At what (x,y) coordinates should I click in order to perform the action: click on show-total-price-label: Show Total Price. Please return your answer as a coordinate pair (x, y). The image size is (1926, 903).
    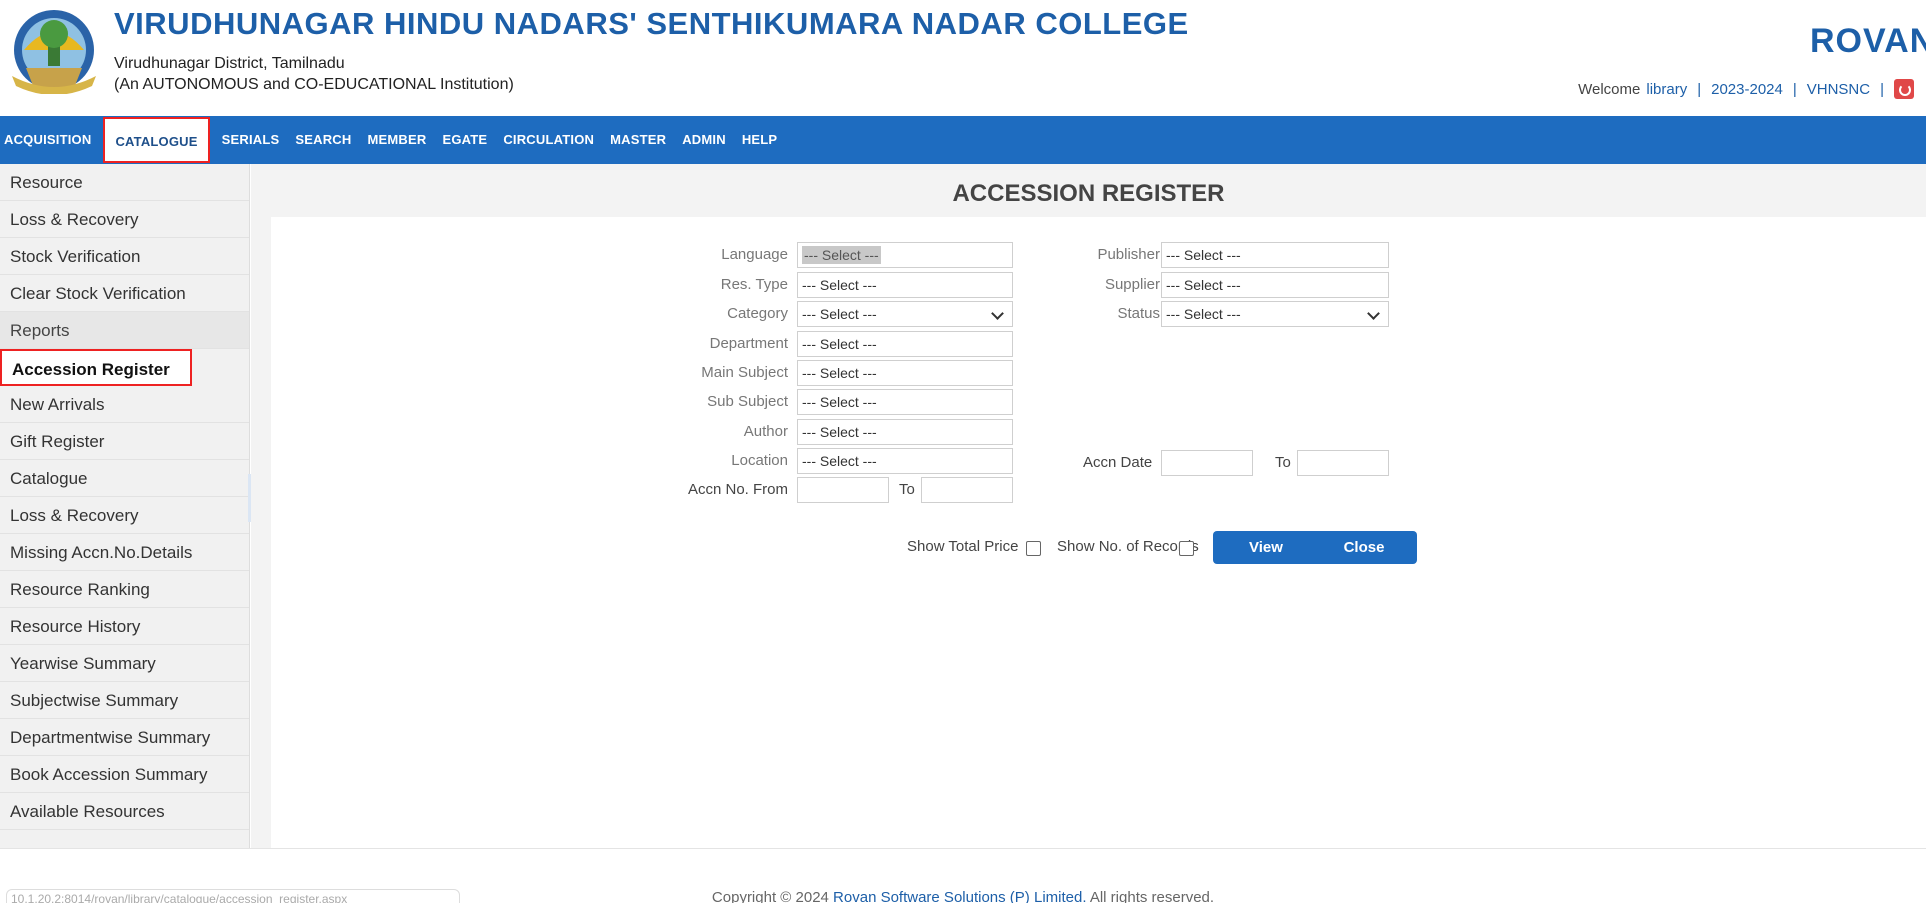
    Looking at the image, I should click on (963, 546).